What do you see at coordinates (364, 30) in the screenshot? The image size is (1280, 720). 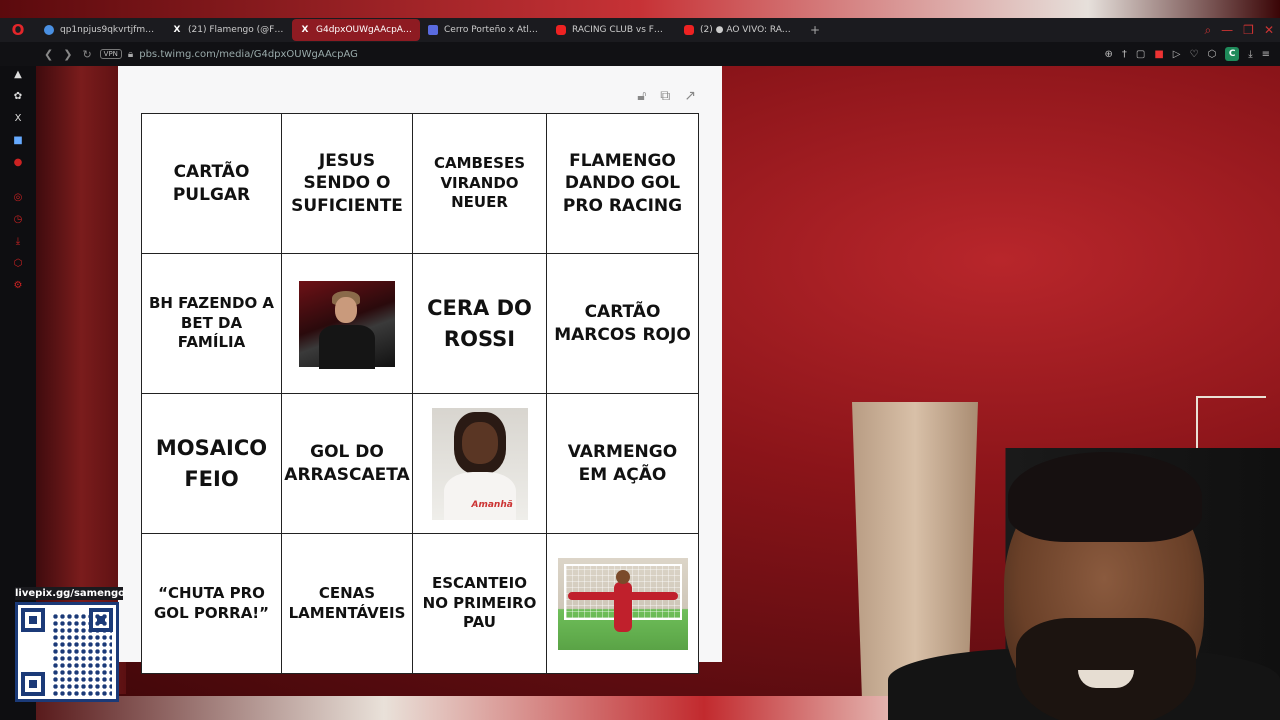 I see `tab-label: G4dpxOUWgAAcpAG (10` at bounding box center [364, 30].